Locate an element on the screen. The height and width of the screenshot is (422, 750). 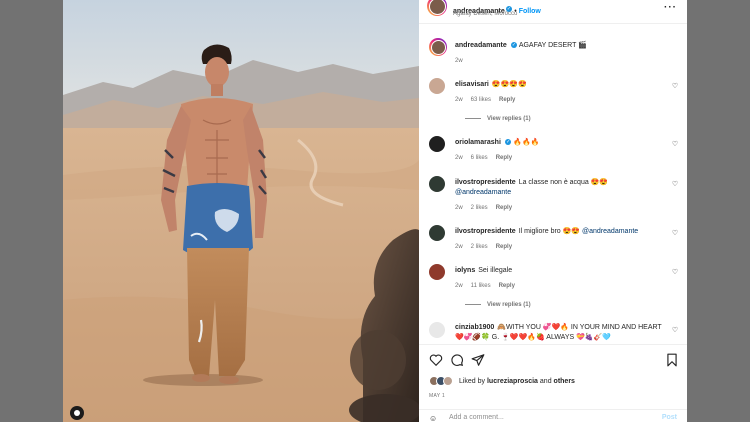
author-avatar is located at coordinates (437, 8).